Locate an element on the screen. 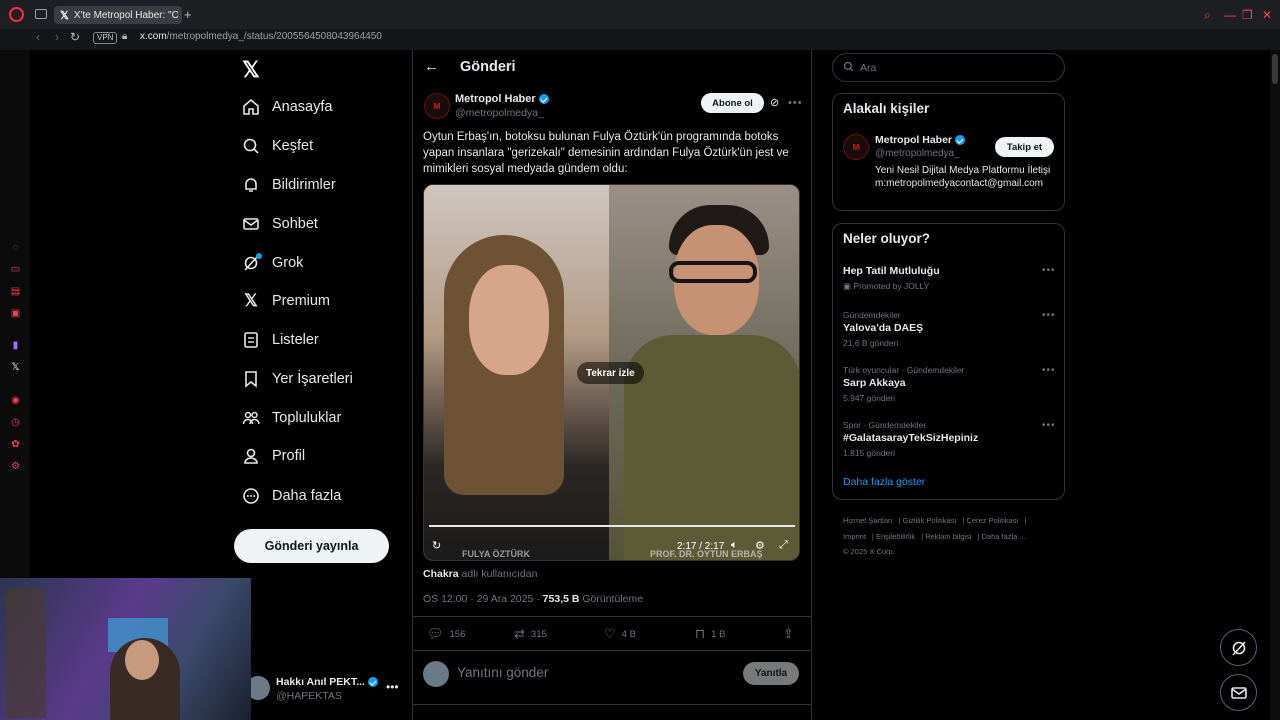 This screenshot has width=1280, height=720. column-divider is located at coordinates (811, 385).